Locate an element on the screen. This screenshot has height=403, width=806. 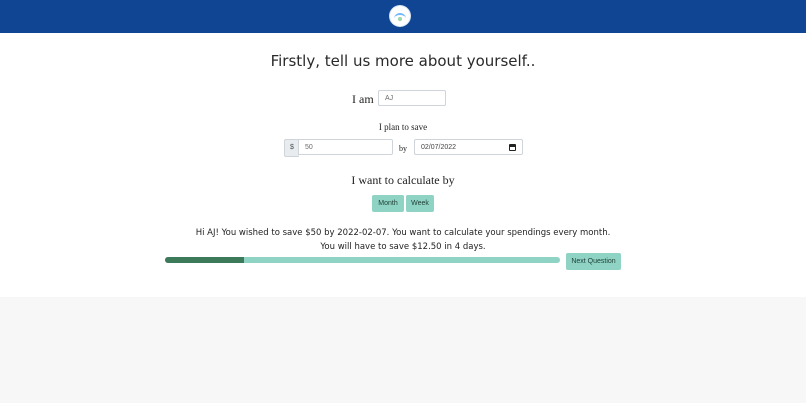
amount-input is located at coordinates (345, 147).